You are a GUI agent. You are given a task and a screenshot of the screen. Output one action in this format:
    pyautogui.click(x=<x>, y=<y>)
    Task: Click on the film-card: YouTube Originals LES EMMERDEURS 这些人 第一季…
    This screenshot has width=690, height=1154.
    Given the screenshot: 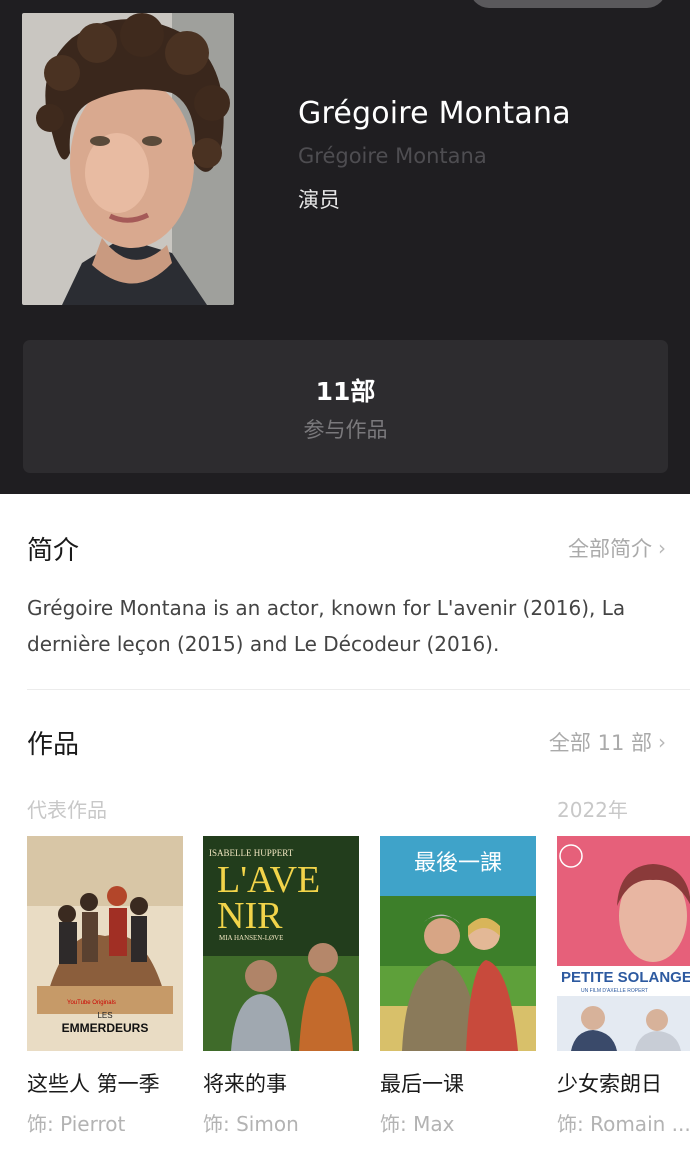 What is the action you would take?
    pyautogui.click(x=105, y=986)
    